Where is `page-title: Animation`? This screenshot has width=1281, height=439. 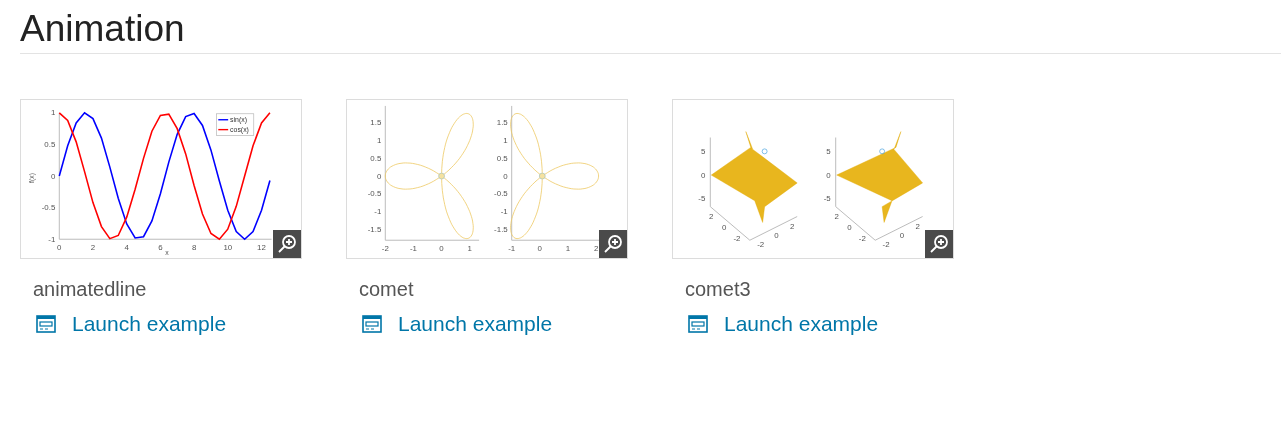 page-title: Animation is located at coordinates (102, 29).